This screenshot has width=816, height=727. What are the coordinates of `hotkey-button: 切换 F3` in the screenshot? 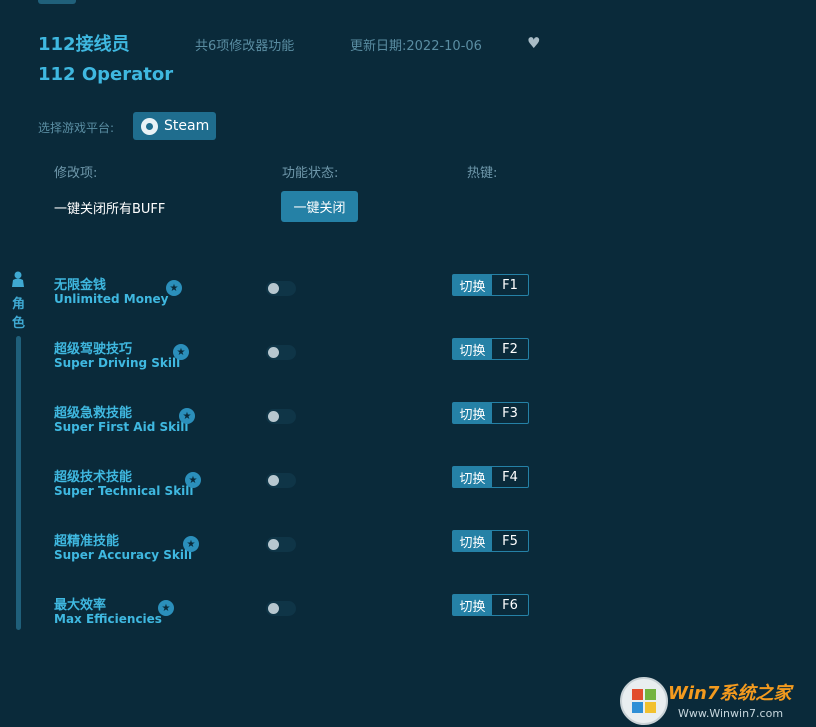 It's located at (490, 413).